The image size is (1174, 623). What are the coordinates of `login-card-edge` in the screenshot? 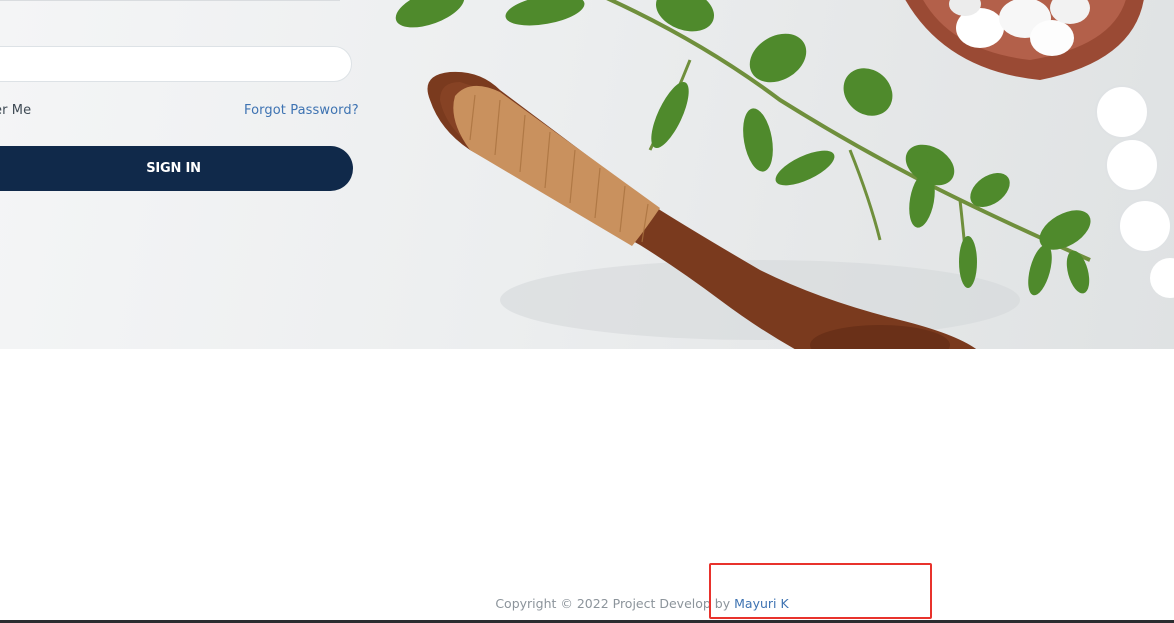 It's located at (170, 0).